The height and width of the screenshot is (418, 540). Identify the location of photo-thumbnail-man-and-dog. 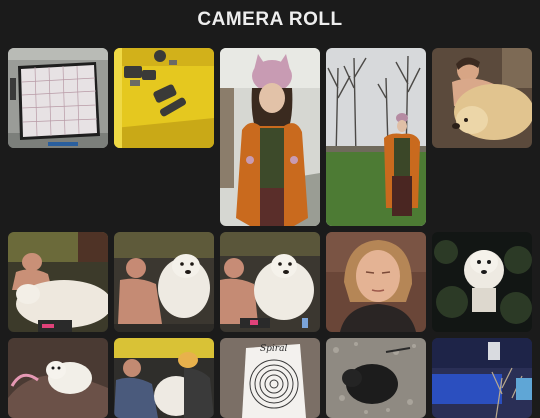
(270, 282).